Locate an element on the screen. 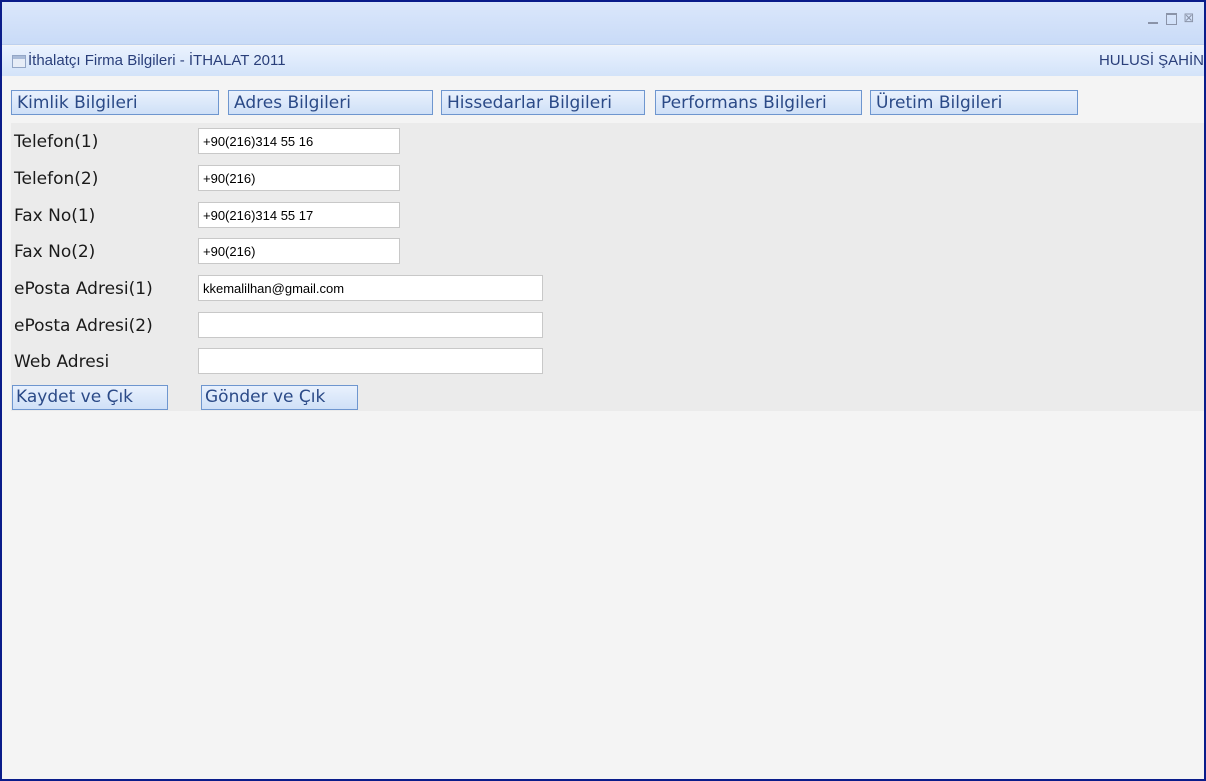  field-label: Web Adresi is located at coordinates (62, 362).